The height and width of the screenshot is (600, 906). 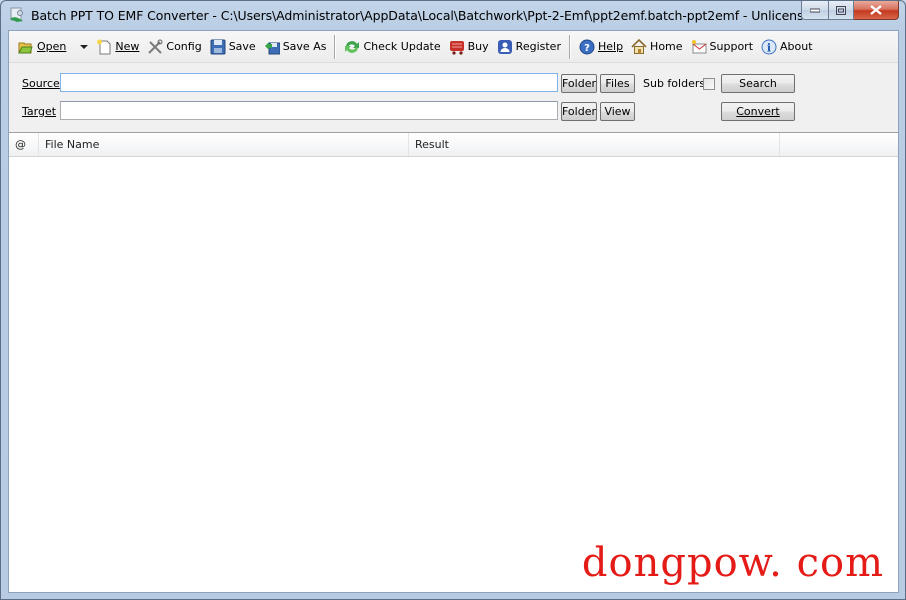 What do you see at coordinates (39, 111) in the screenshot?
I see `target-label: Target` at bounding box center [39, 111].